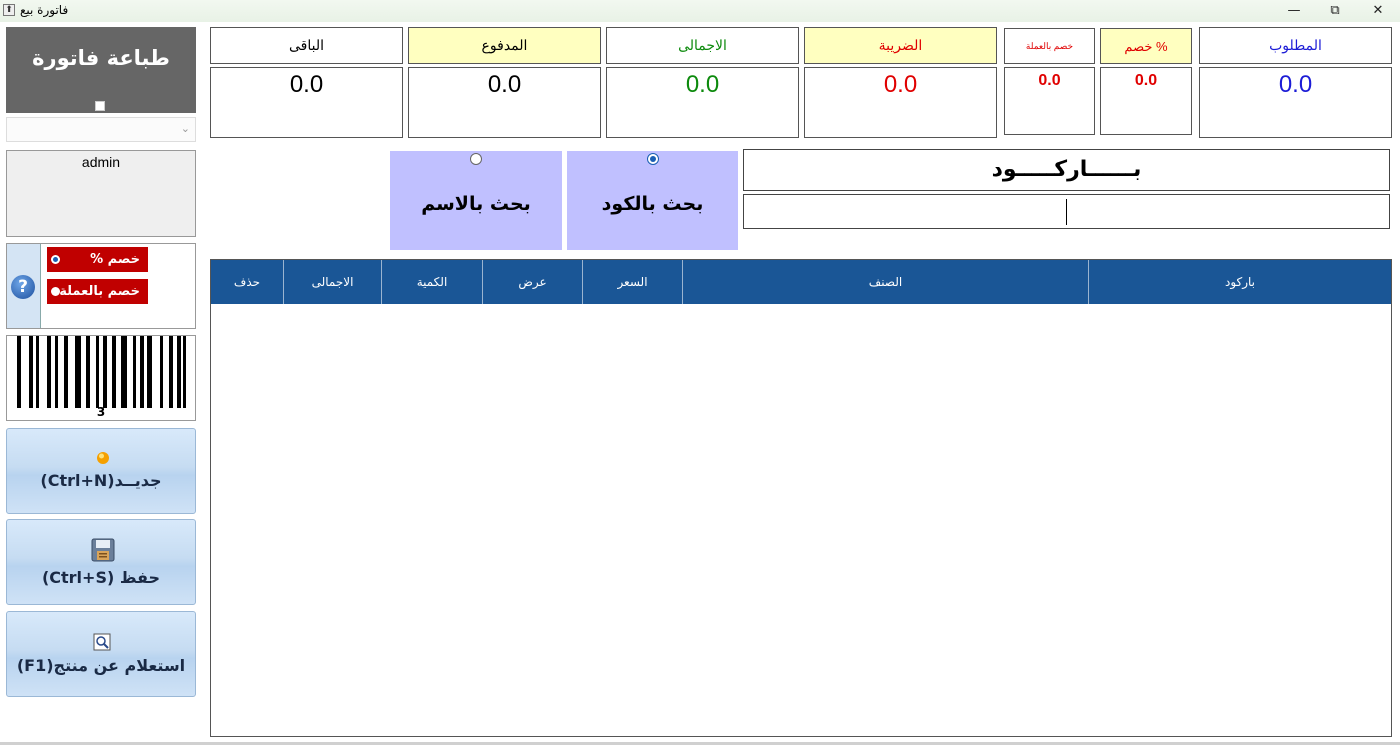 Image resolution: width=1400 pixels, height=745 pixels. I want to click on search-by-code-option: بحث بالكود, so click(652, 200).